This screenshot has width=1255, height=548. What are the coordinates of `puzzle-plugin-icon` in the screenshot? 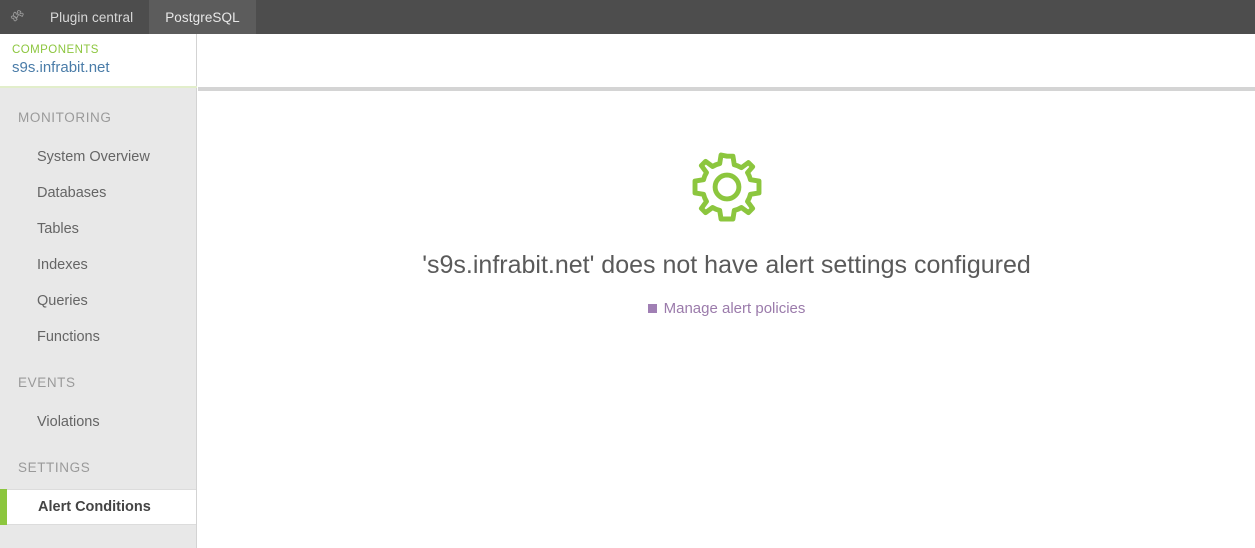 It's located at (17, 17).